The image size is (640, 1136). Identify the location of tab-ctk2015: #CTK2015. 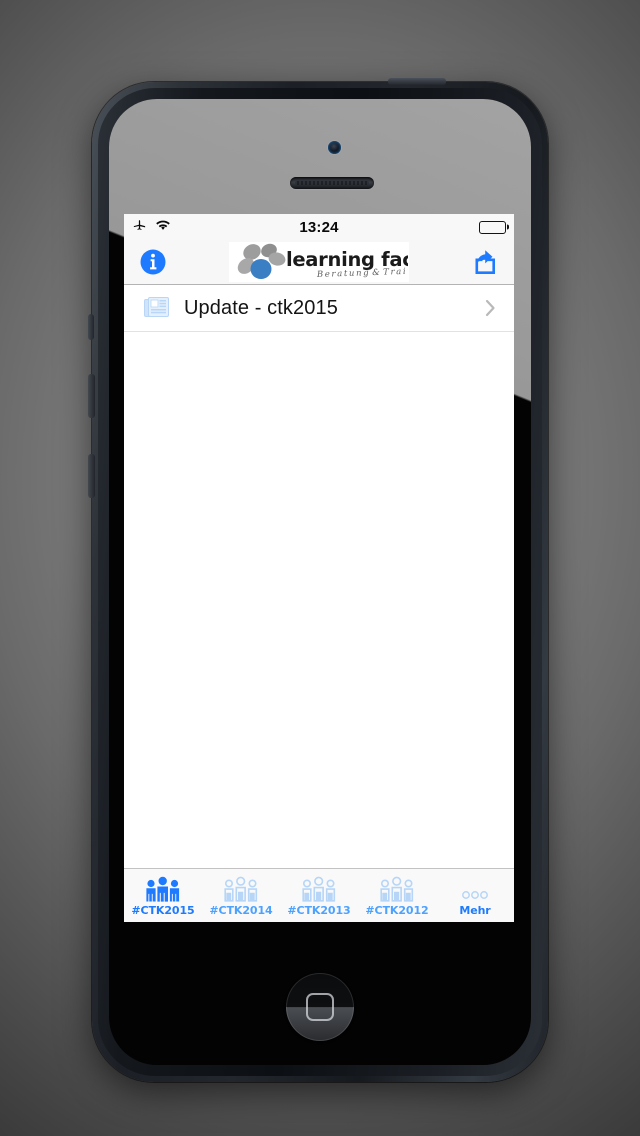
(163, 895).